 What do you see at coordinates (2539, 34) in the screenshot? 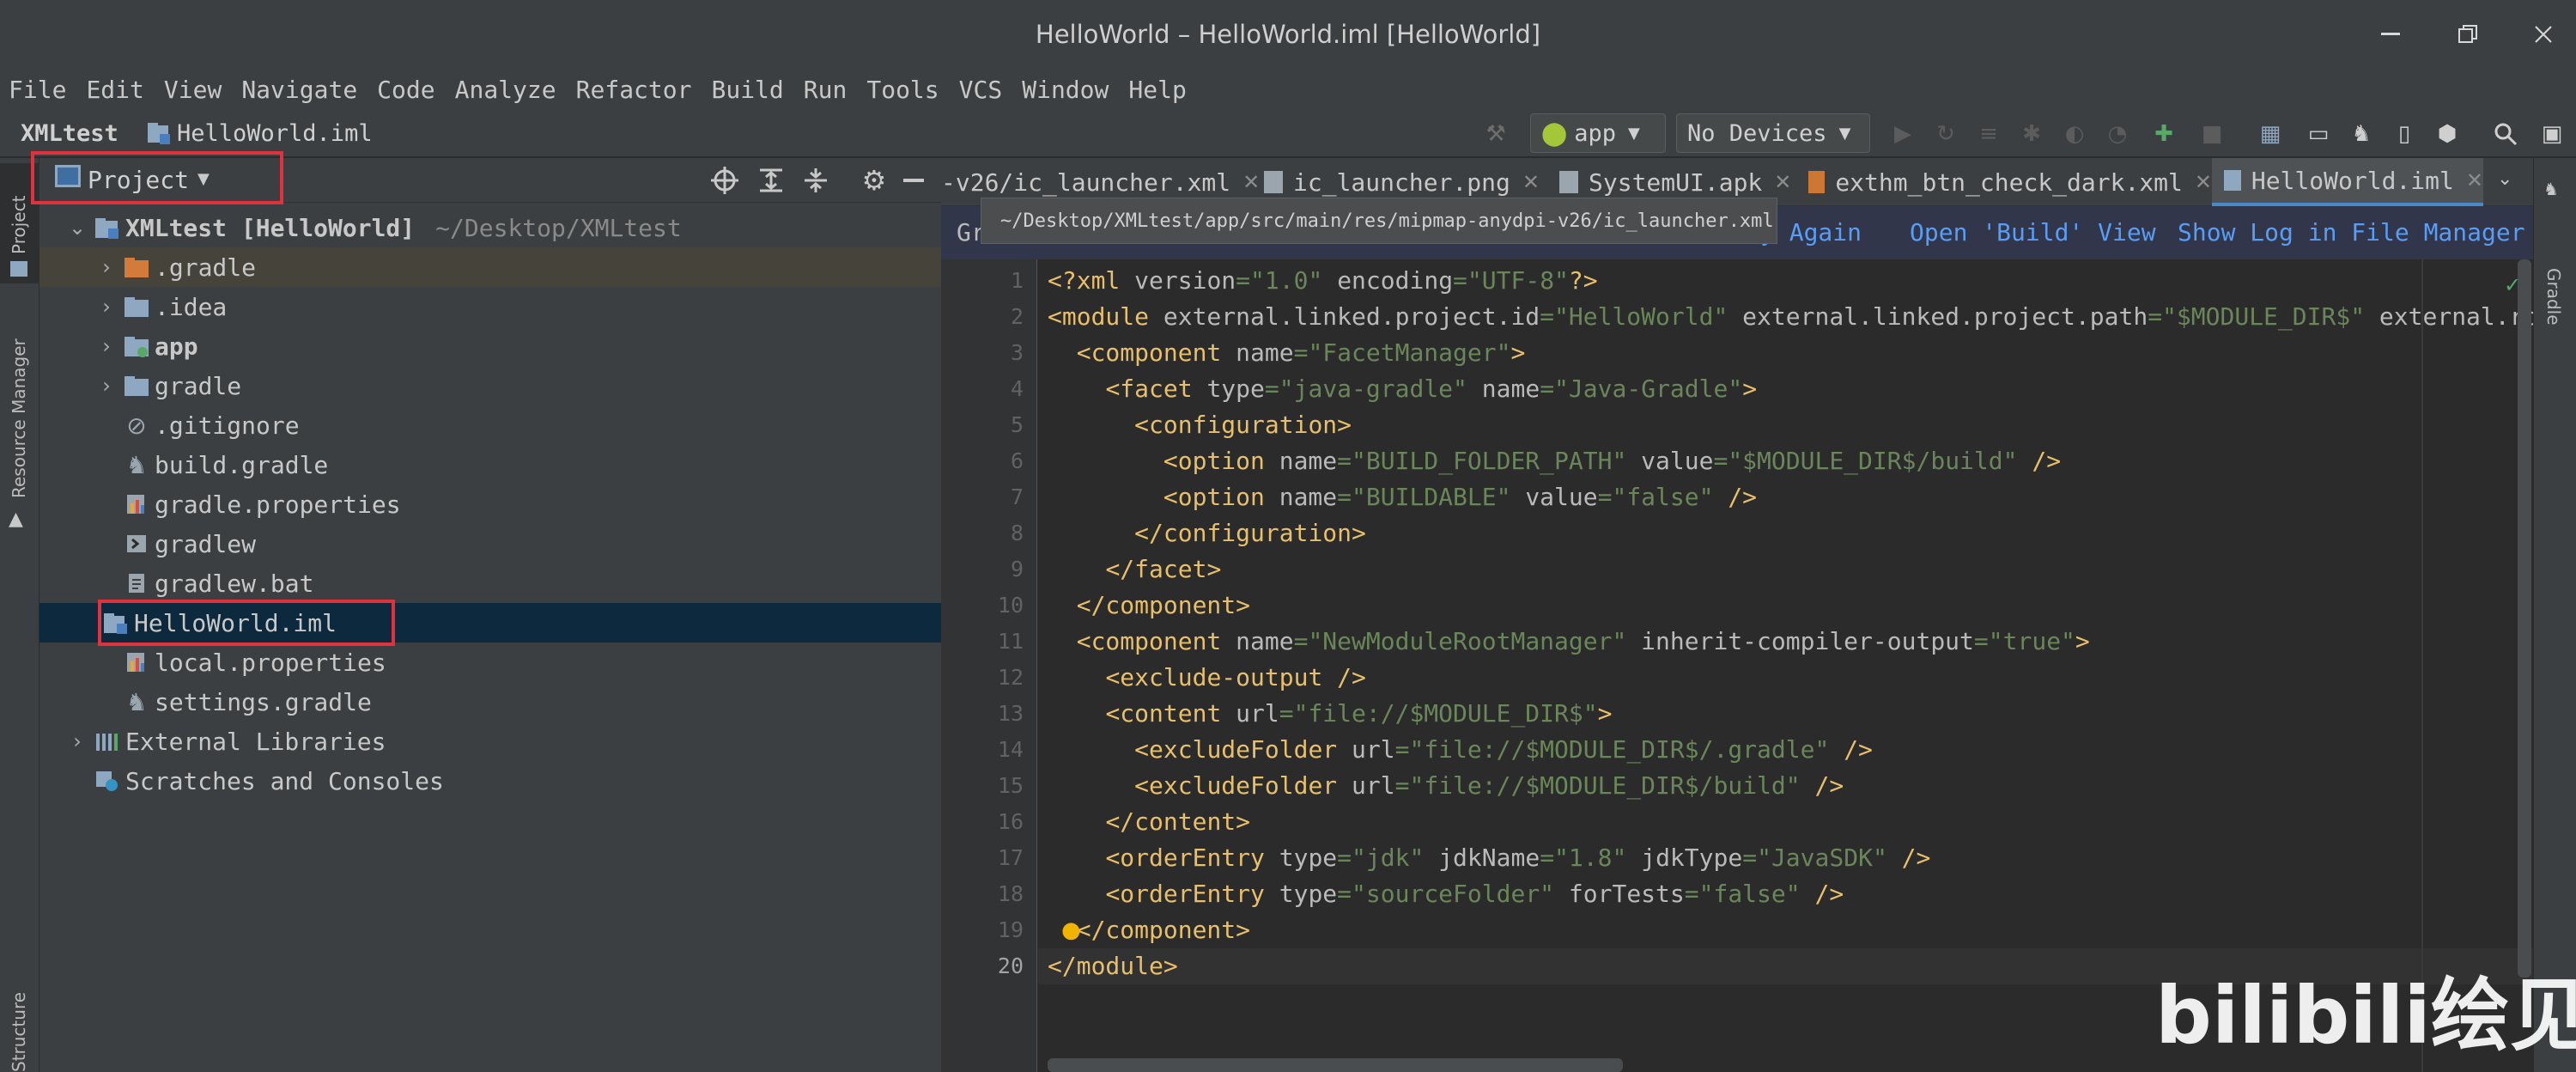
I see `close-window-button` at bounding box center [2539, 34].